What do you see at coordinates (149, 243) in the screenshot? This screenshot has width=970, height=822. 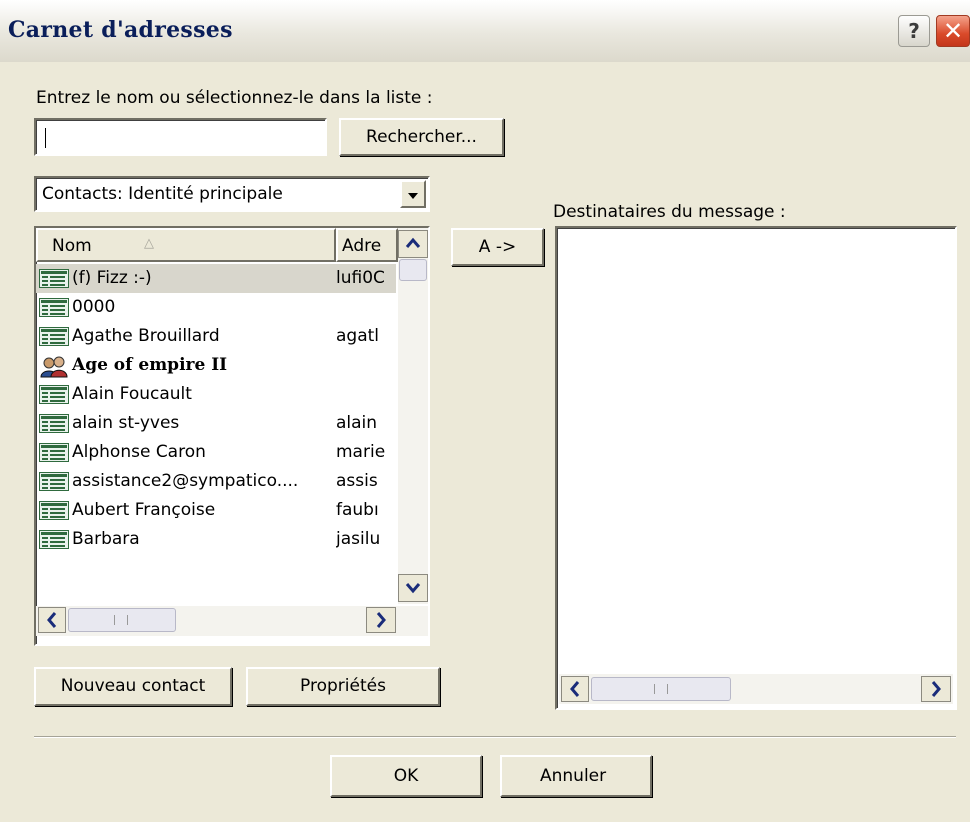 I see `sort-ascending-icon: △` at bounding box center [149, 243].